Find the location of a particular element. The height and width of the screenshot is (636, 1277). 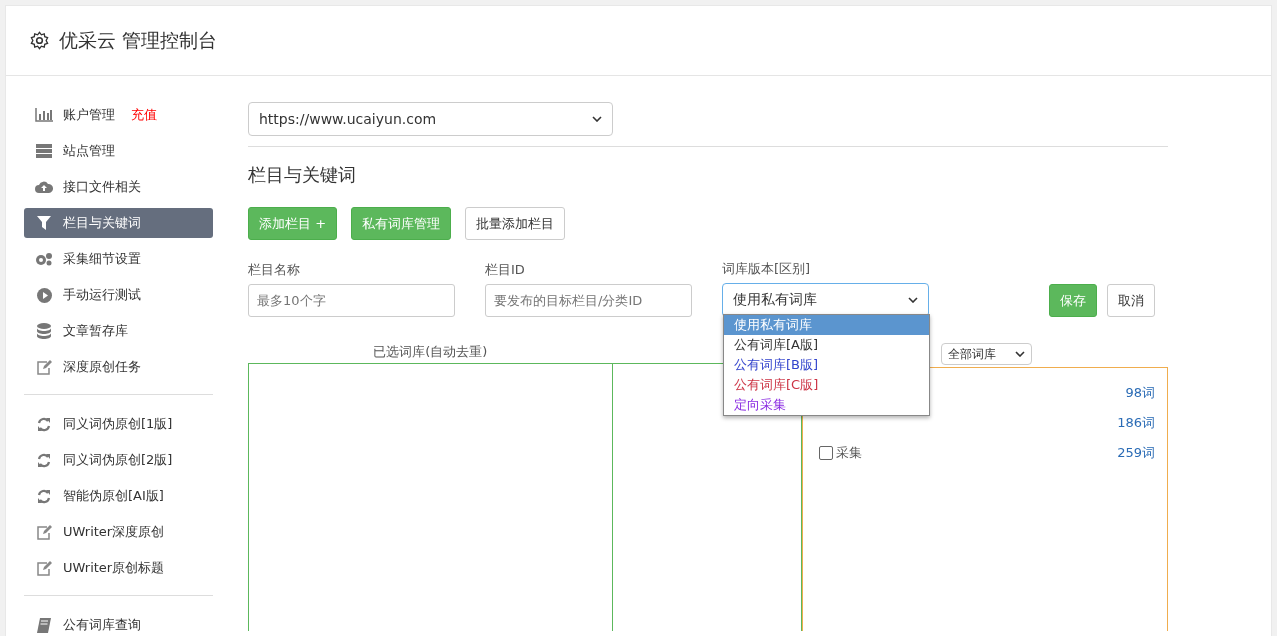

sidebar-item: UWriter深度原创 is located at coordinates (118, 532).